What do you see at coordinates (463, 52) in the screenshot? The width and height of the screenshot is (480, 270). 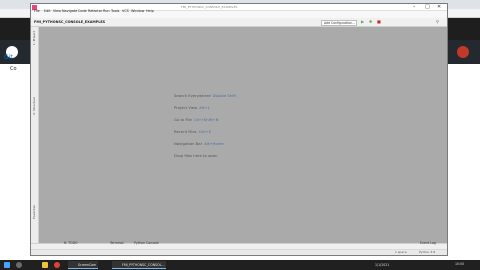 I see `github-avatar` at bounding box center [463, 52].